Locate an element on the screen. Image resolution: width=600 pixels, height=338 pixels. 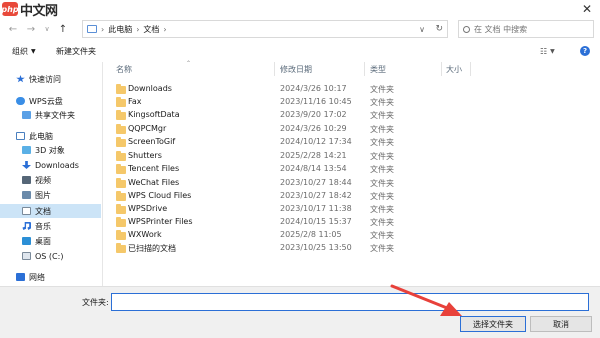
sidebar-item-pictures: 图片 is located at coordinates (50, 195).